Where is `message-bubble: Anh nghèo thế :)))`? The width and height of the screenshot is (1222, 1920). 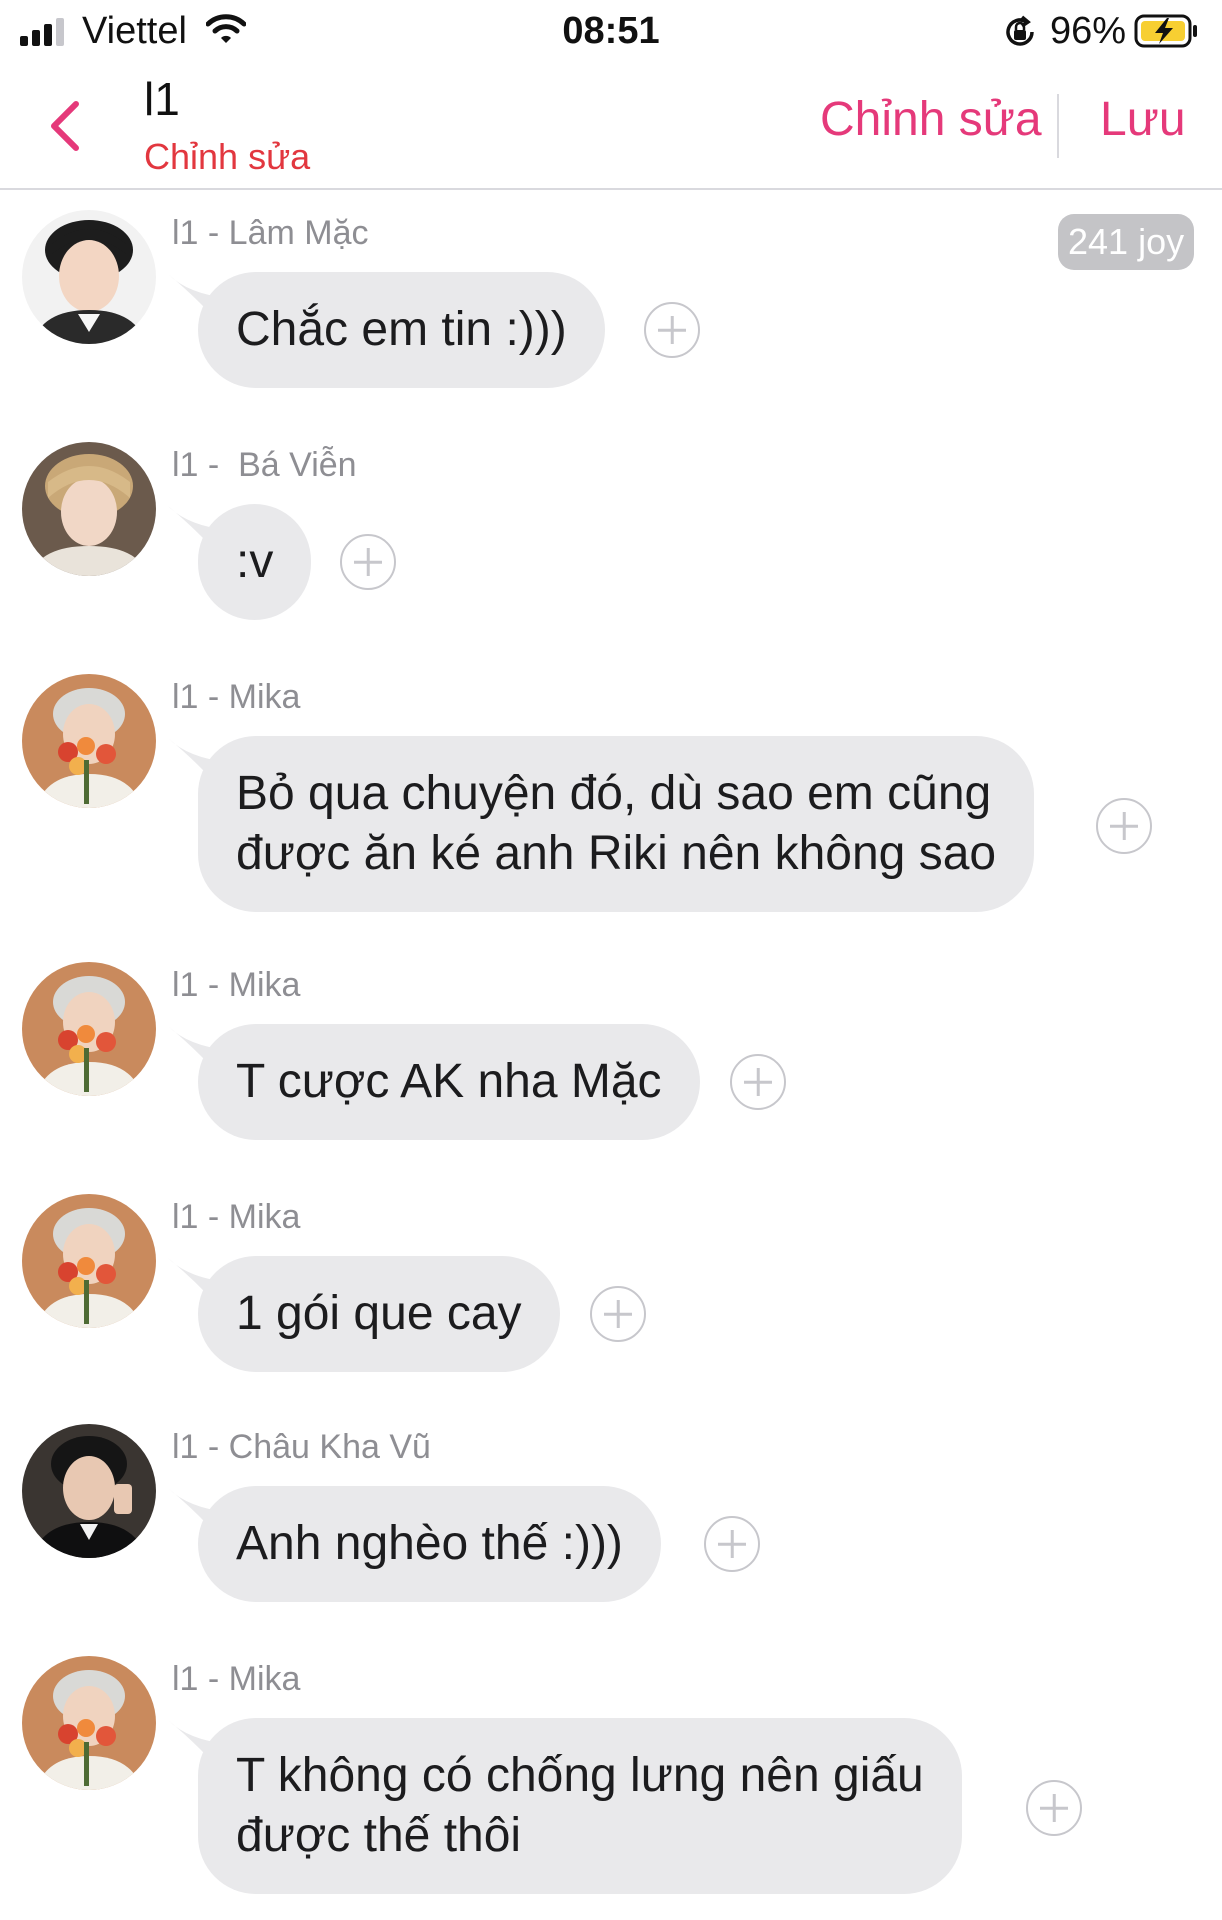 message-bubble: Anh nghèo thế :))) is located at coordinates (429, 1544).